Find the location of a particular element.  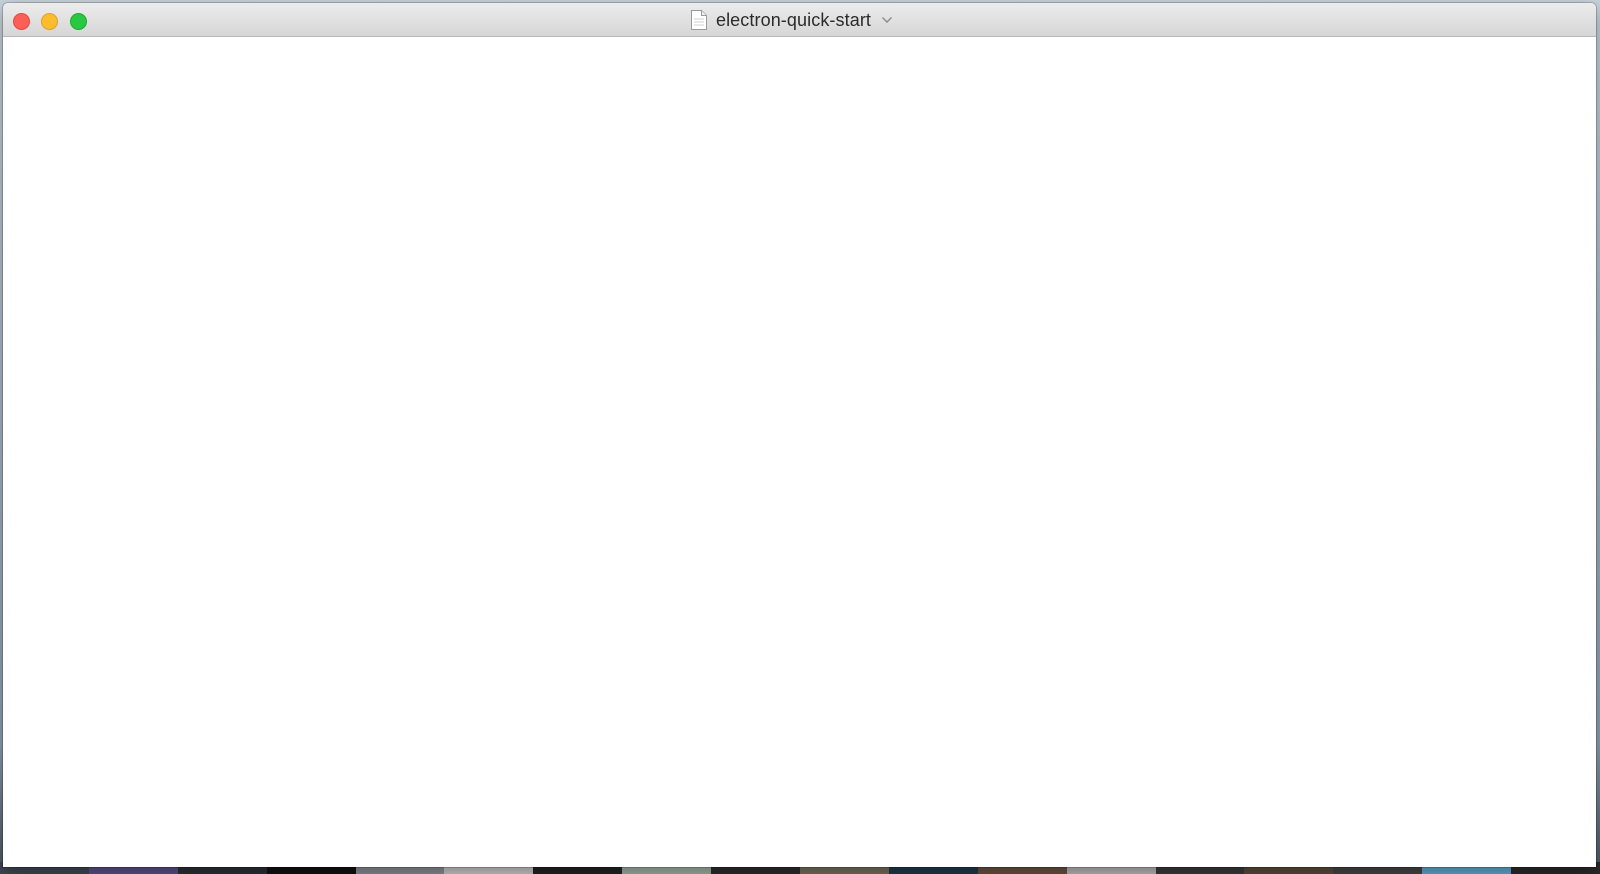

close-button is located at coordinates (21, 21).